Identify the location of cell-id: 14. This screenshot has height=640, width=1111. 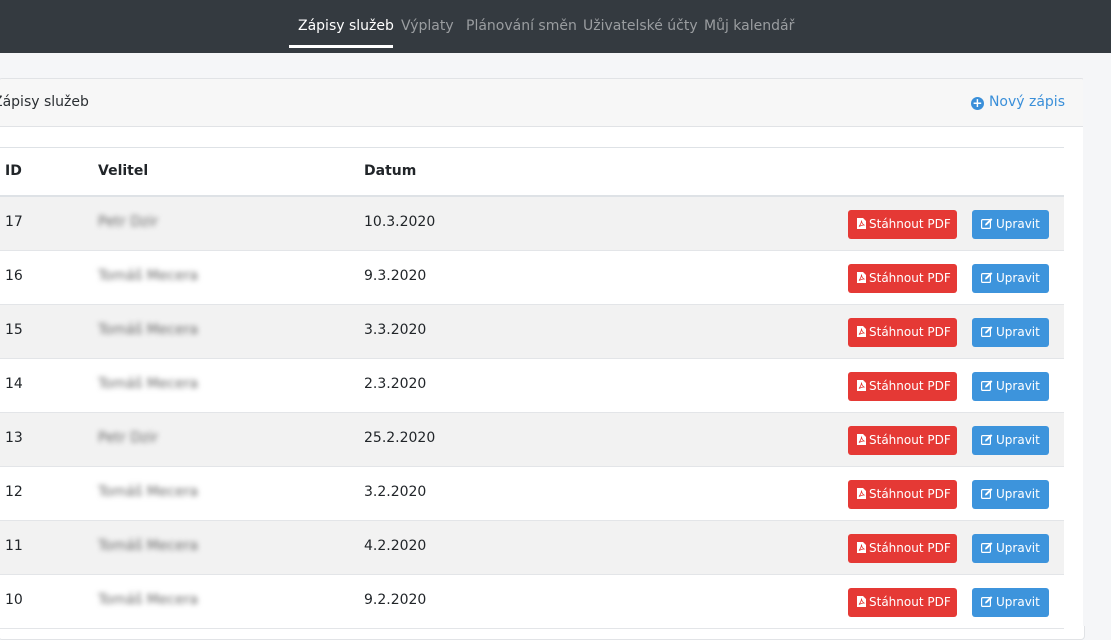
(14, 384).